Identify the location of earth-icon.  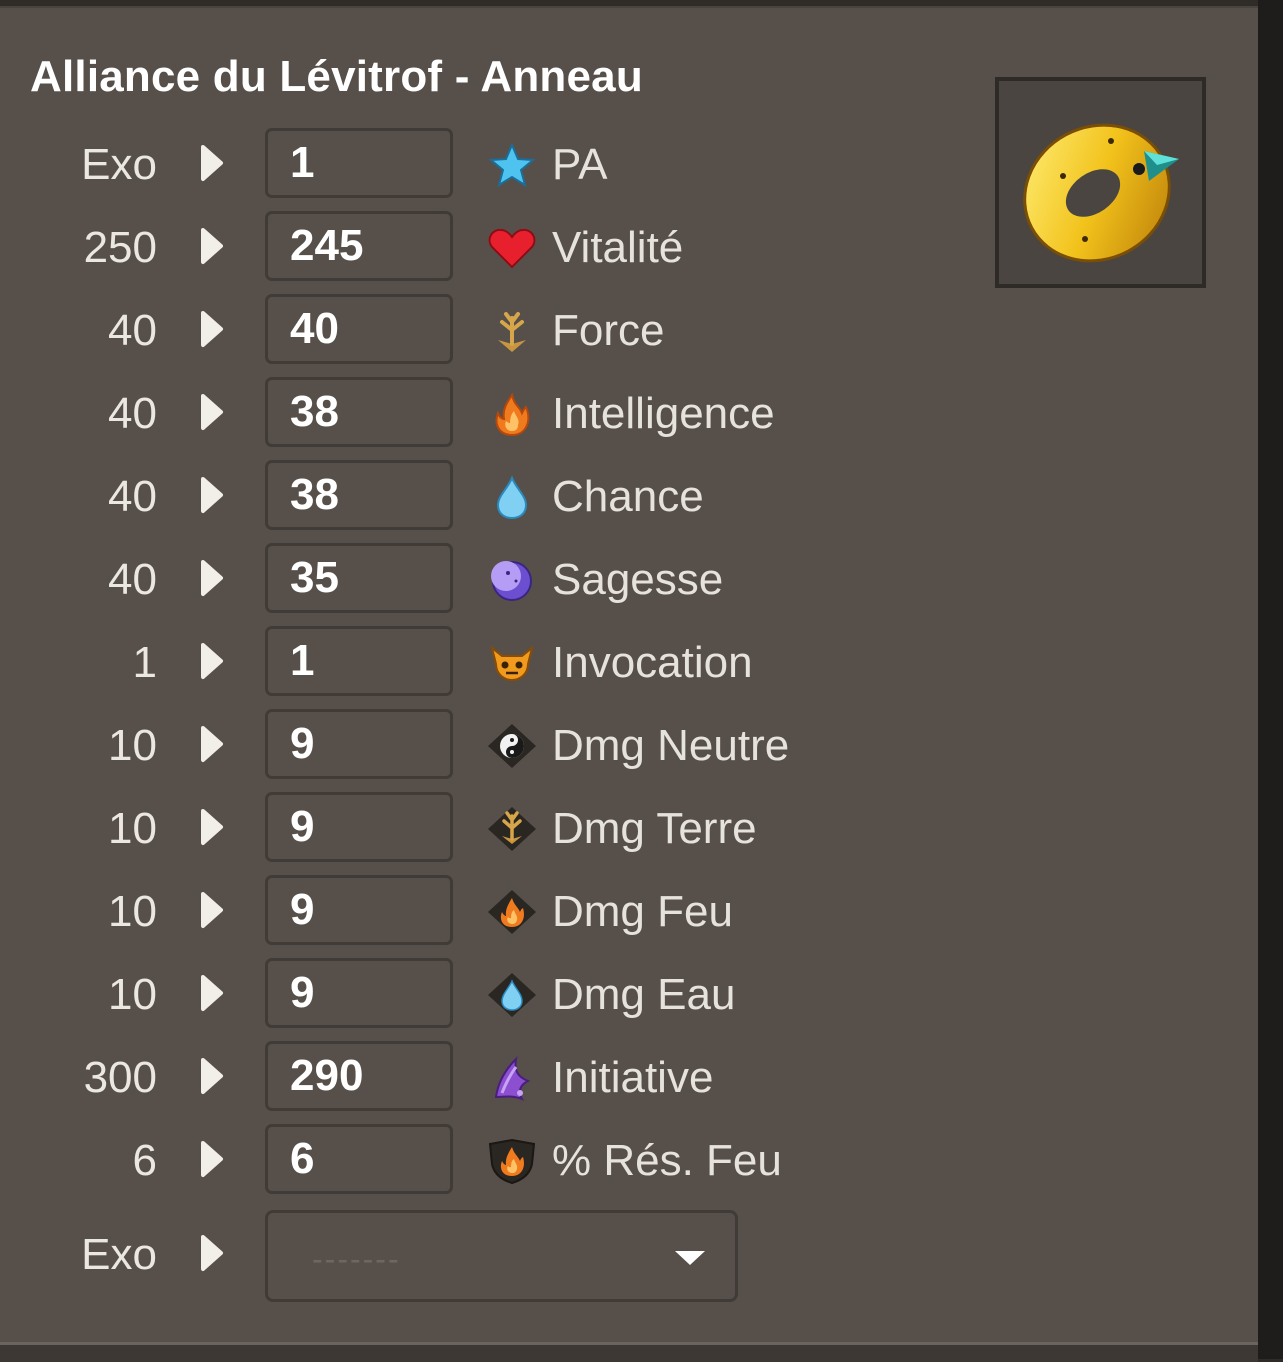
(512, 332).